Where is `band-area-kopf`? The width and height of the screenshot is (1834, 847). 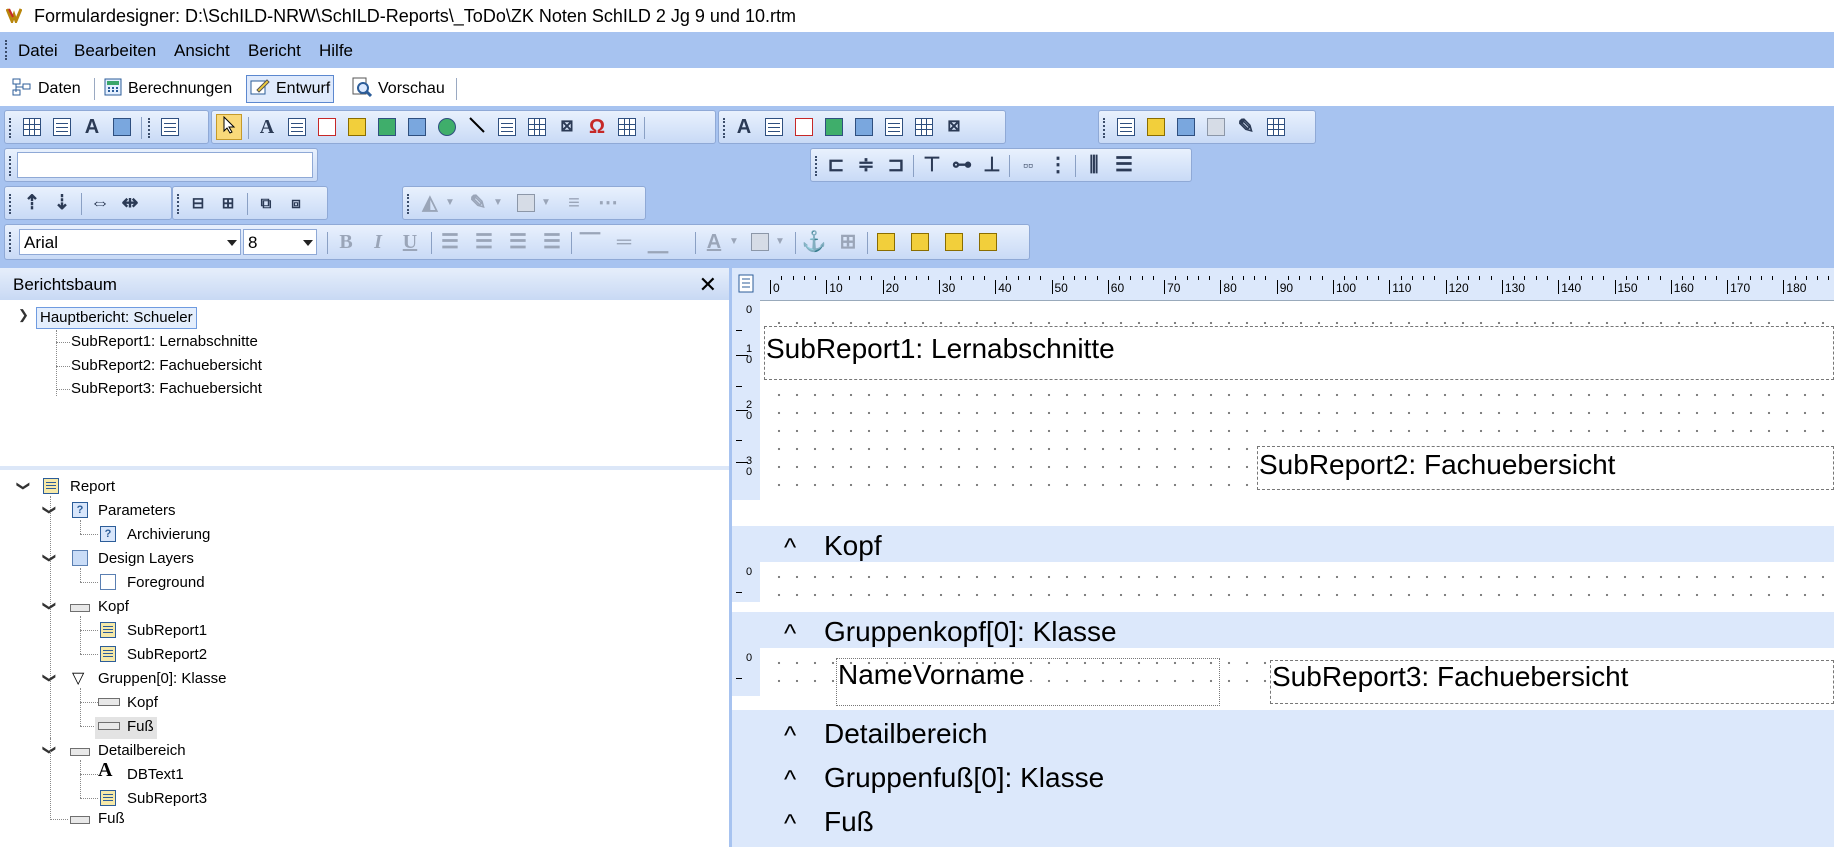
band-area-kopf is located at coordinates (1299, 582).